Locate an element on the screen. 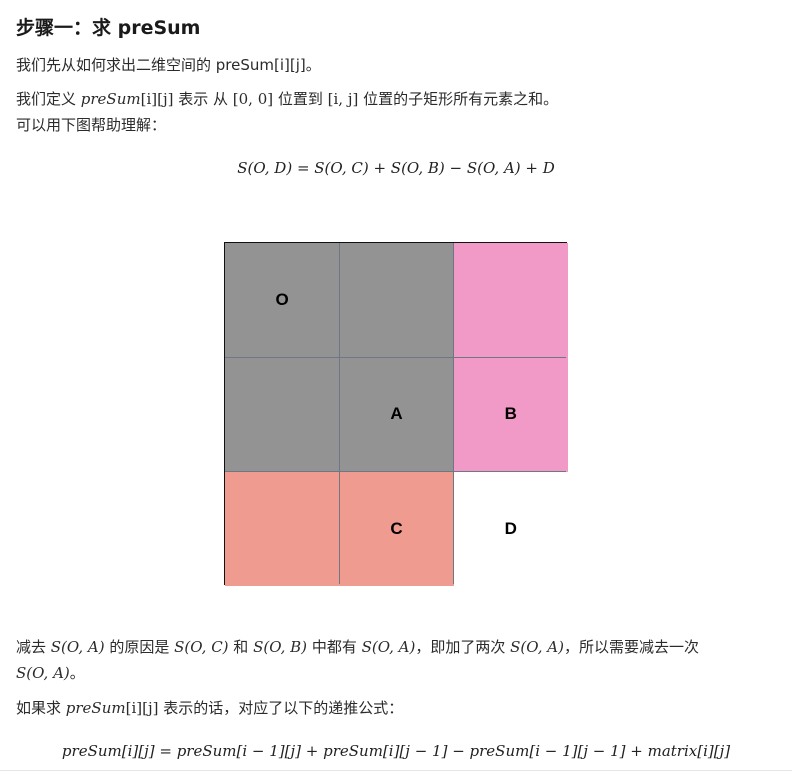 This screenshot has height=777, width=792. explanation-text-2: 的原因是 is located at coordinates (139, 647).